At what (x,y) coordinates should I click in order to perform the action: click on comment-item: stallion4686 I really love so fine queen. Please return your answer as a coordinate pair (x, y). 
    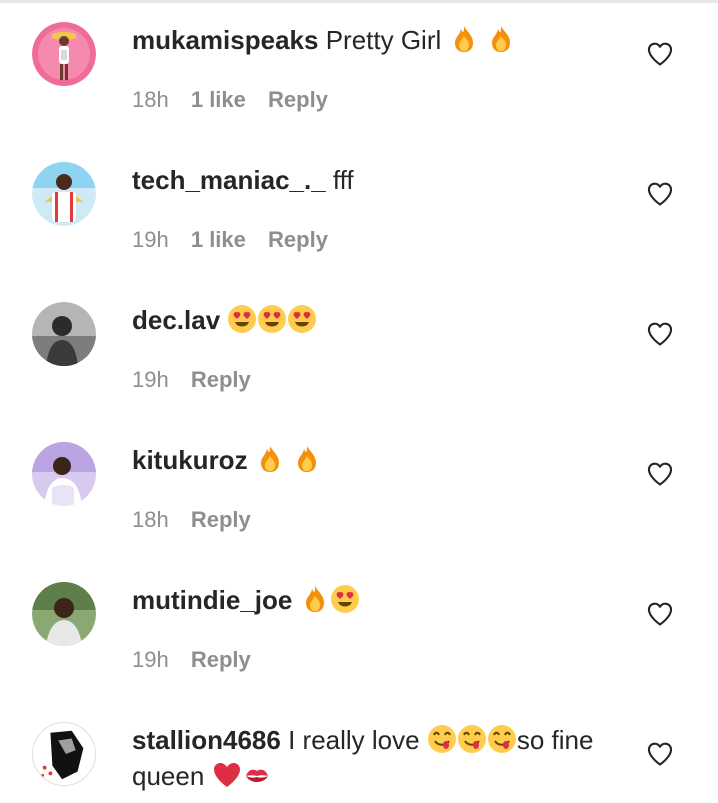
    Looking at the image, I should click on (359, 752).